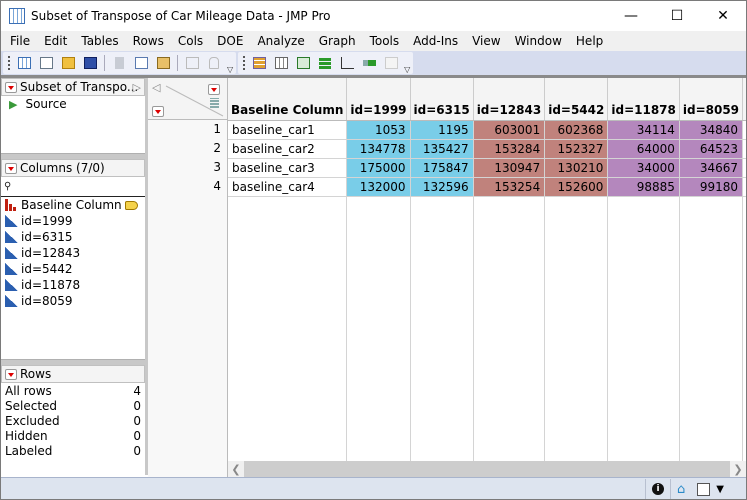 This screenshot has width=747, height=500. Describe the element at coordinates (442, 99) in the screenshot. I see `column-header: id=6315` at that location.